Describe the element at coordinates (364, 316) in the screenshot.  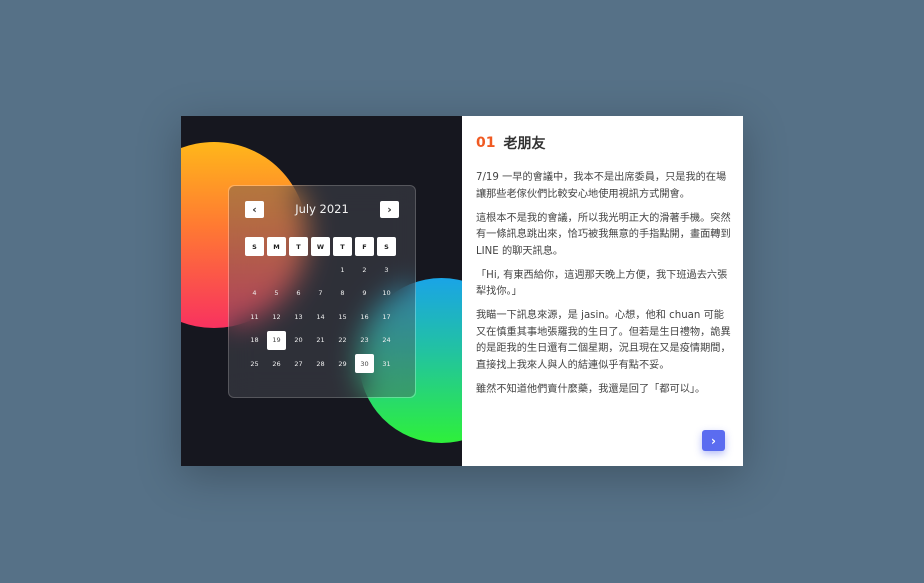
I see `calendar-day: 16` at that location.